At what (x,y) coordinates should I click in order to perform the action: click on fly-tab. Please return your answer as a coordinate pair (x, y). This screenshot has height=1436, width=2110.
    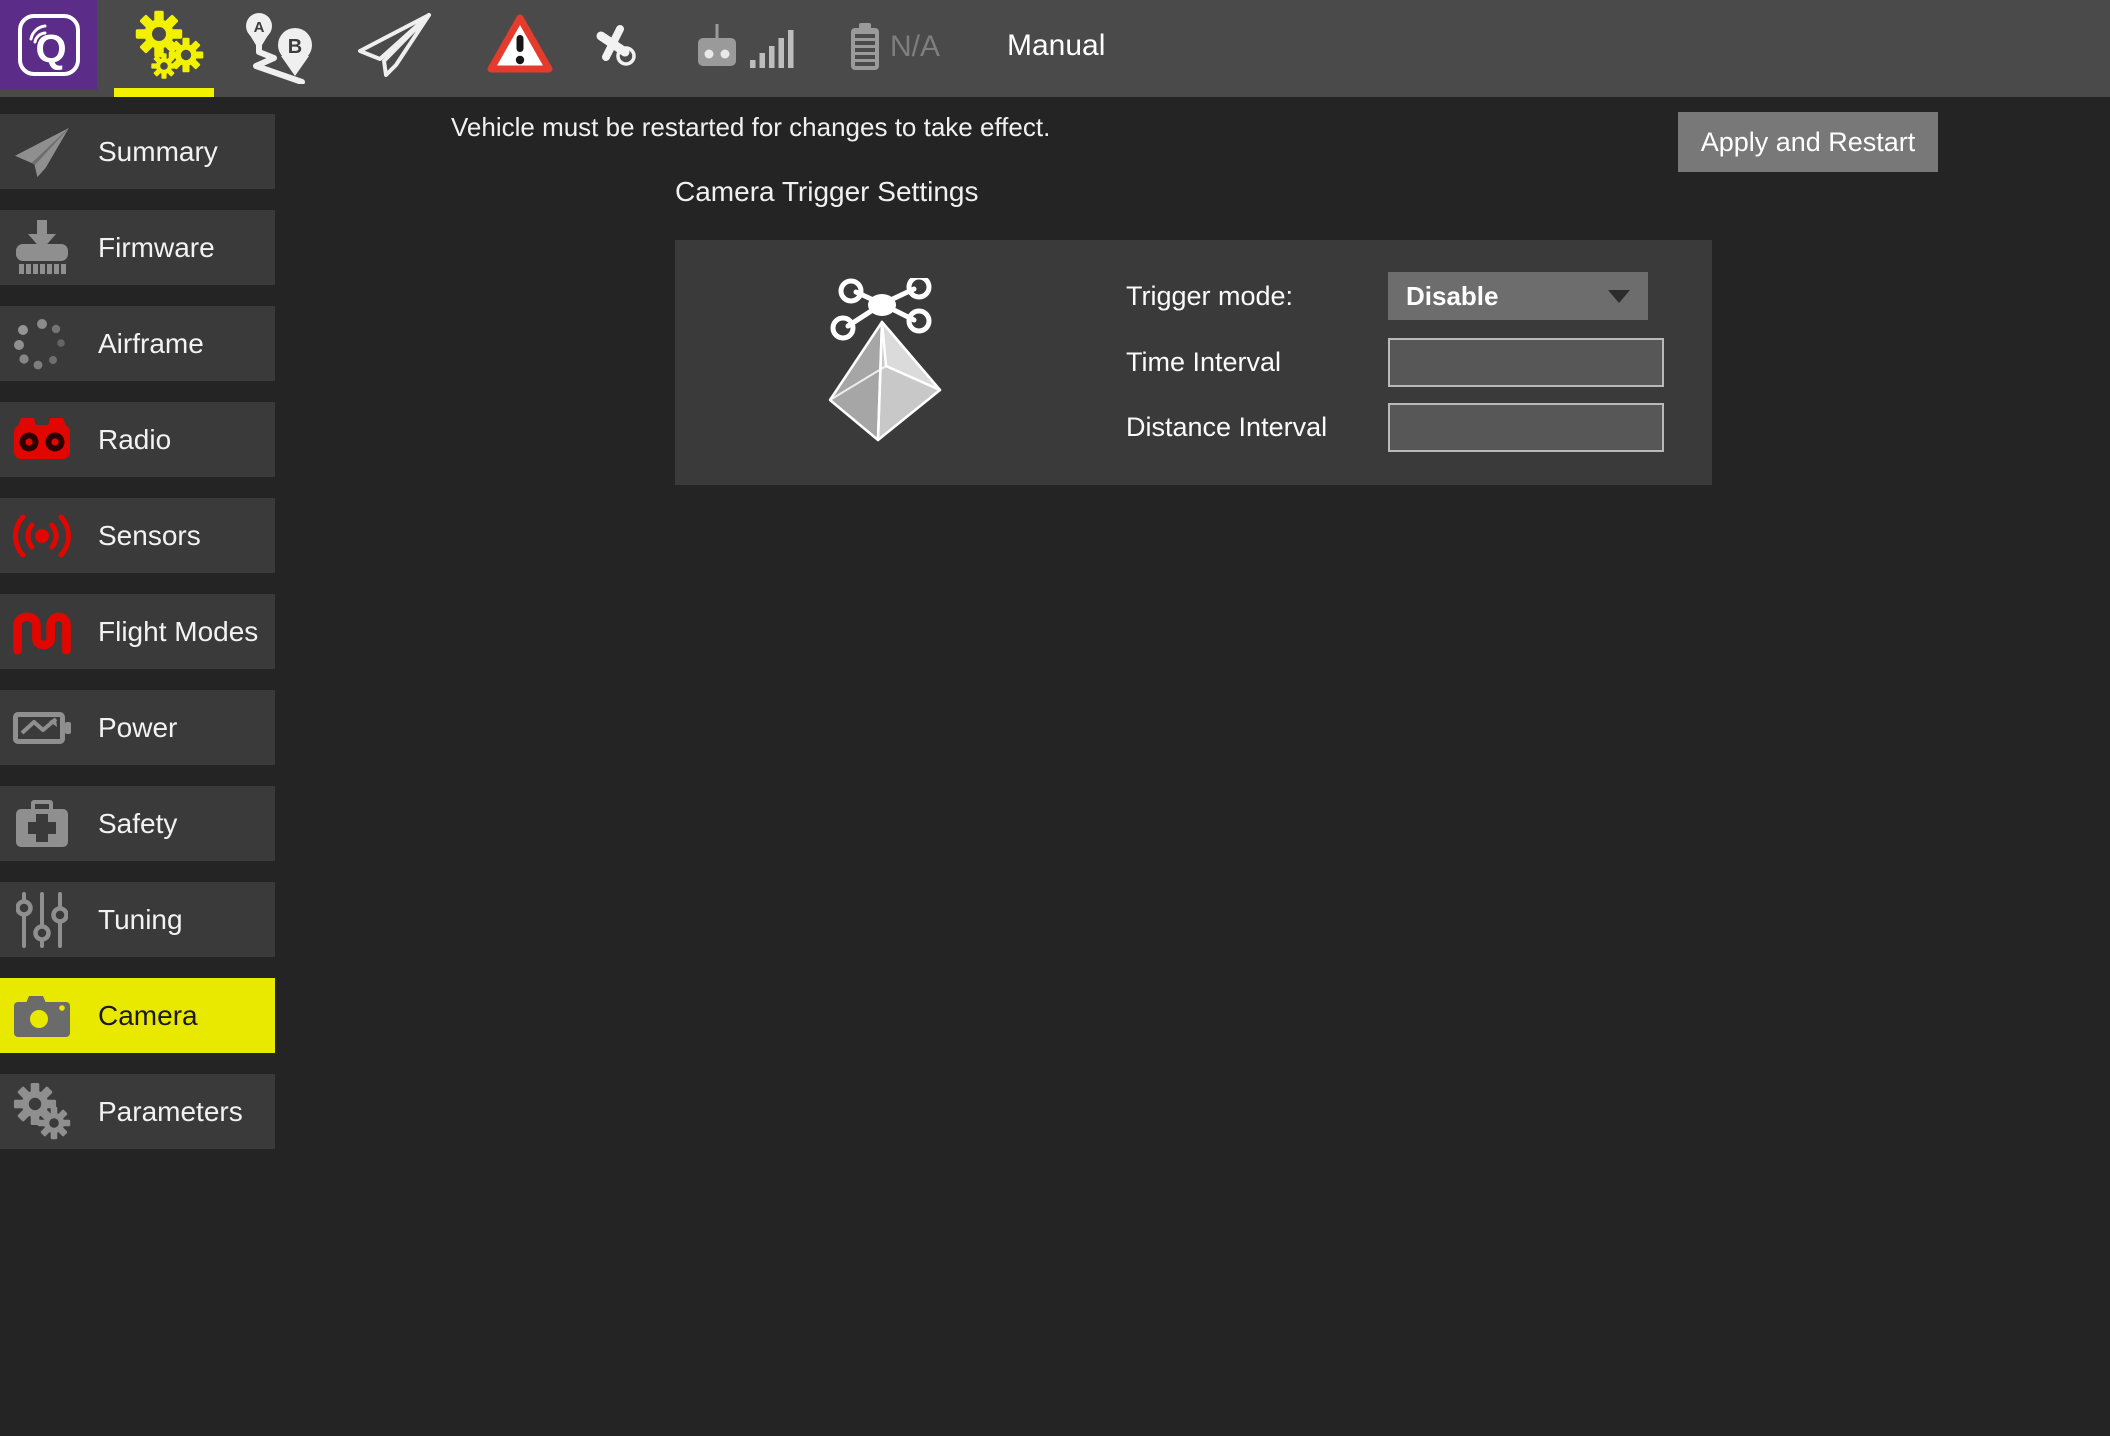
    Looking at the image, I should click on (394, 45).